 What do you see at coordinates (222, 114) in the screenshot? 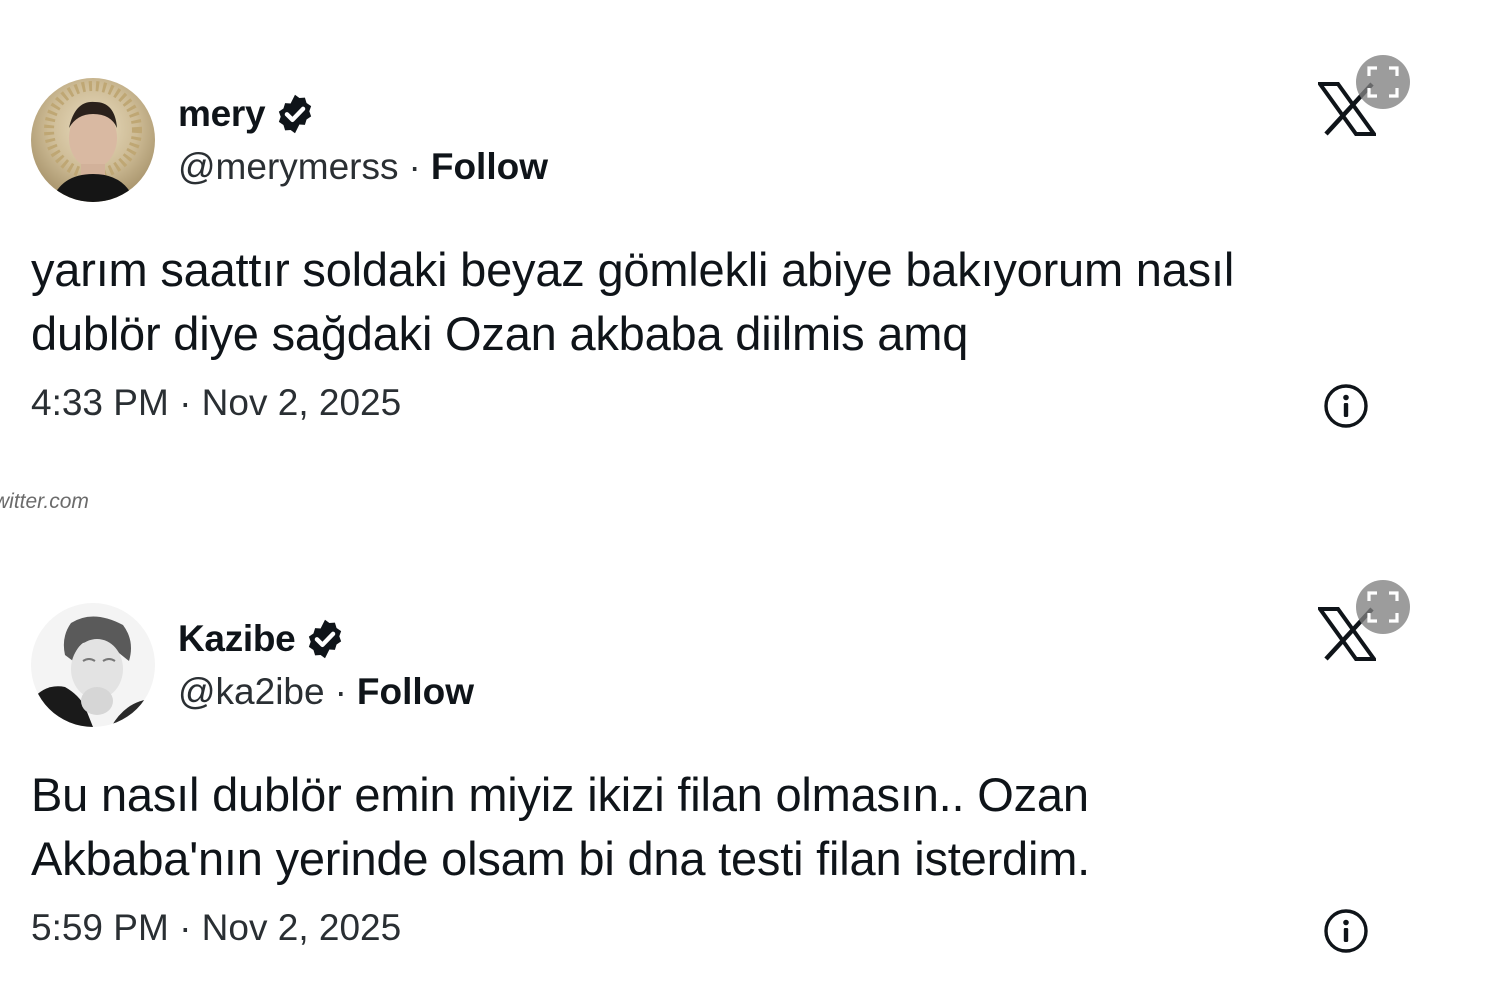
I see `display-name: mery` at bounding box center [222, 114].